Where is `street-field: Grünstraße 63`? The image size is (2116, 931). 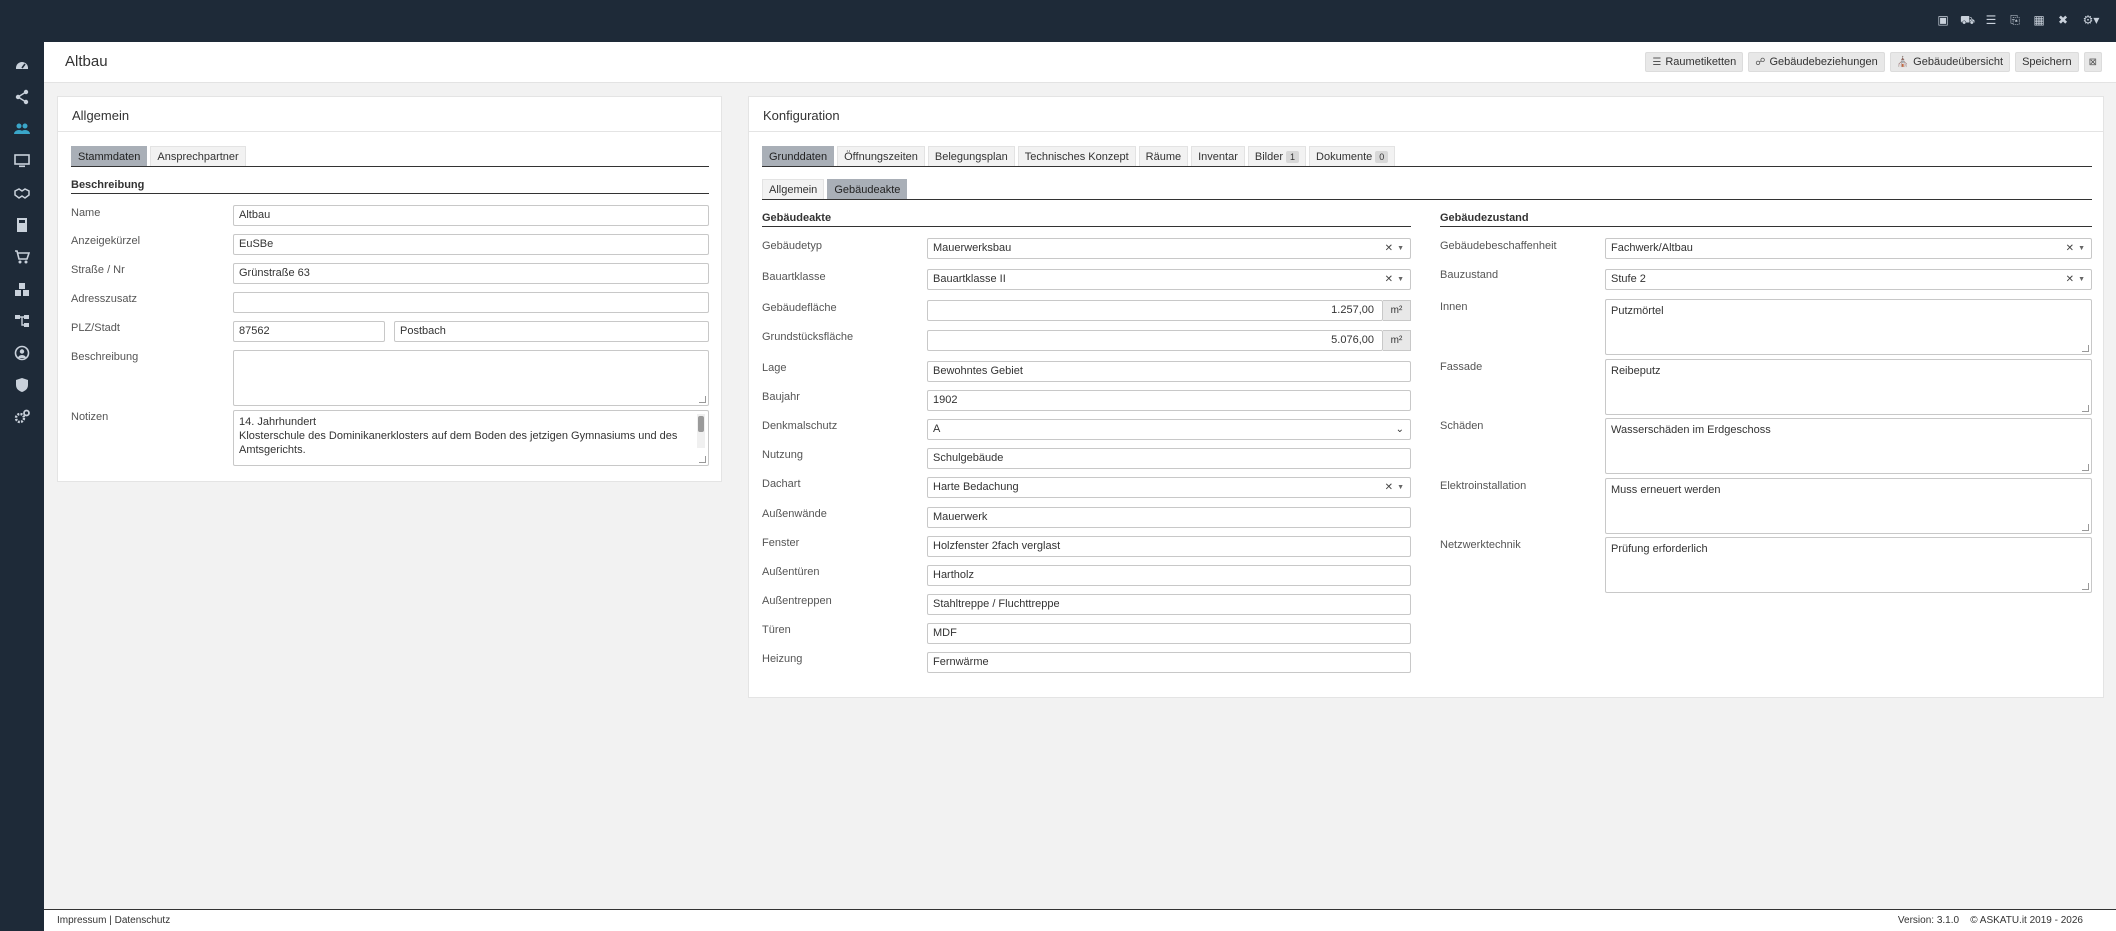
street-field: Grünstraße 63 is located at coordinates (471, 273).